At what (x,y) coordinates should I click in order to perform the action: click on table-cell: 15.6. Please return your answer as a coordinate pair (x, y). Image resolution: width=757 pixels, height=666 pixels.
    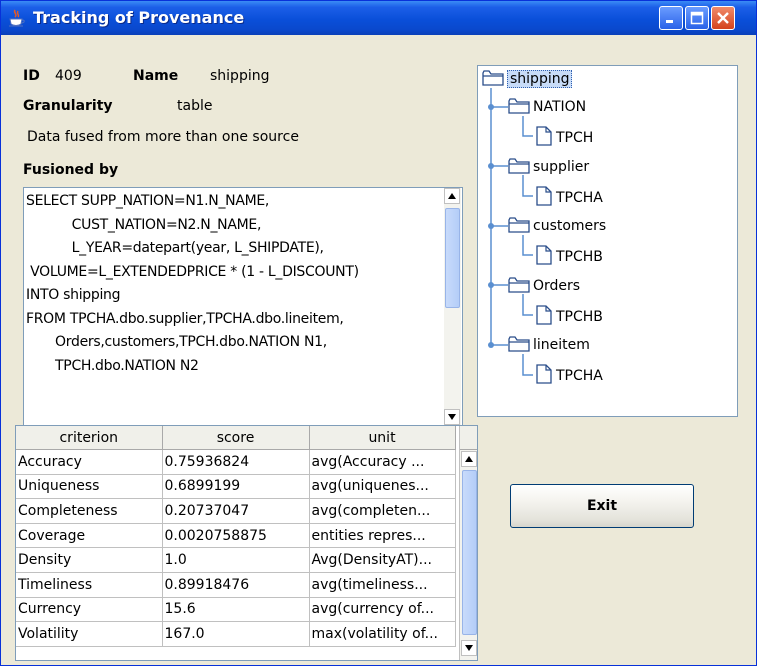
    Looking at the image, I should click on (236, 610).